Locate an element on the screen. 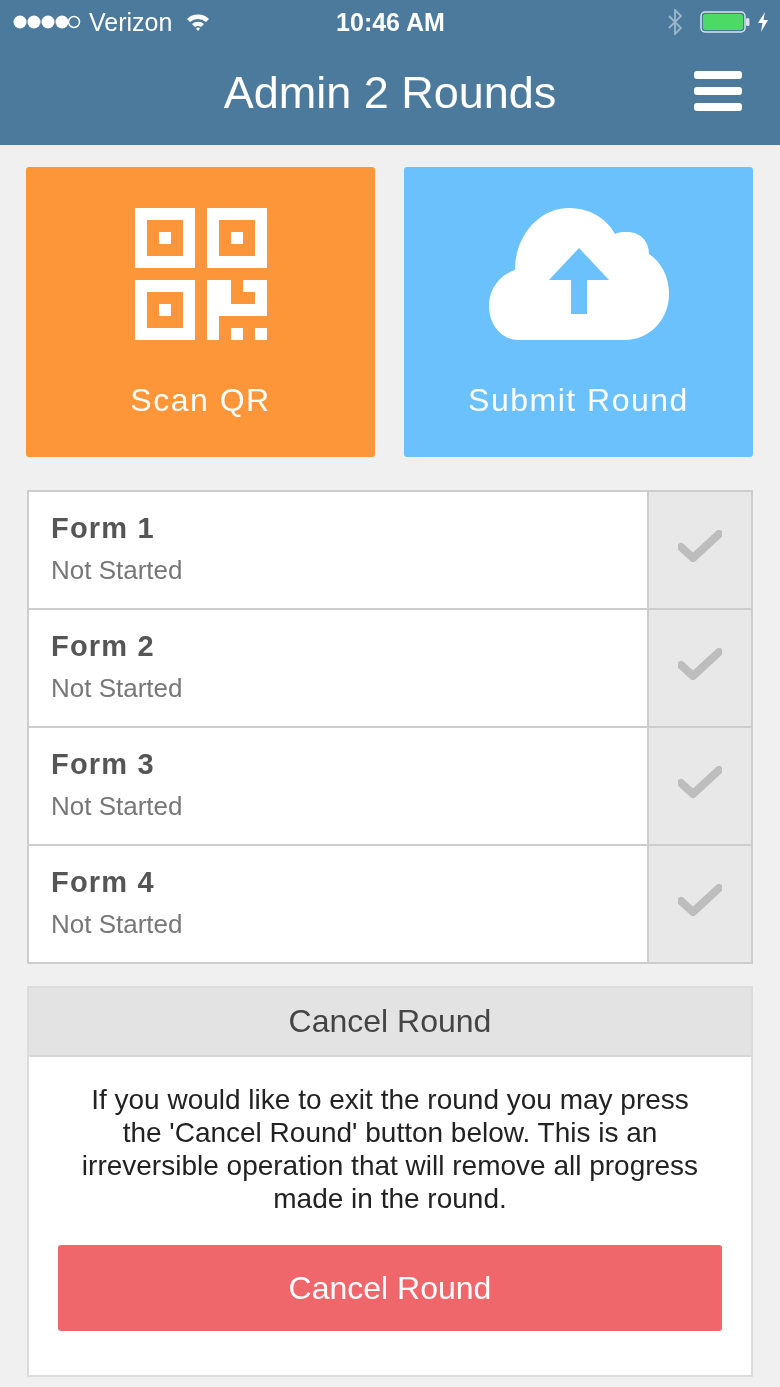 This screenshot has height=1387, width=780. form-item: Form 2 Not Started is located at coordinates (338, 668).